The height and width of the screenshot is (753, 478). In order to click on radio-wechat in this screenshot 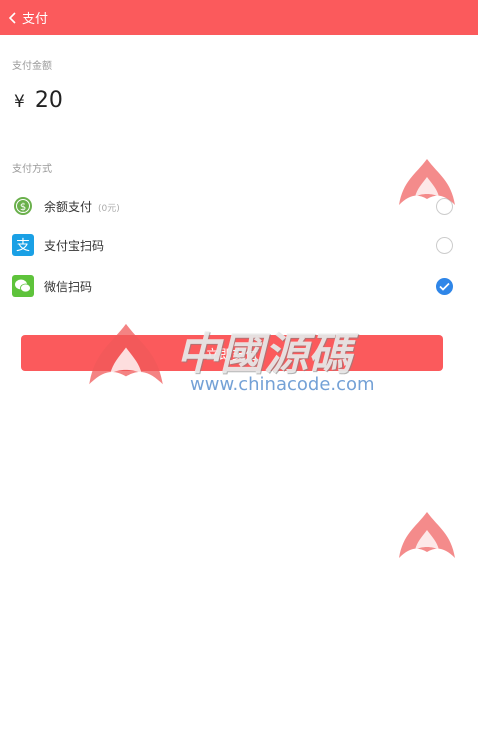, I will do `click(444, 286)`.